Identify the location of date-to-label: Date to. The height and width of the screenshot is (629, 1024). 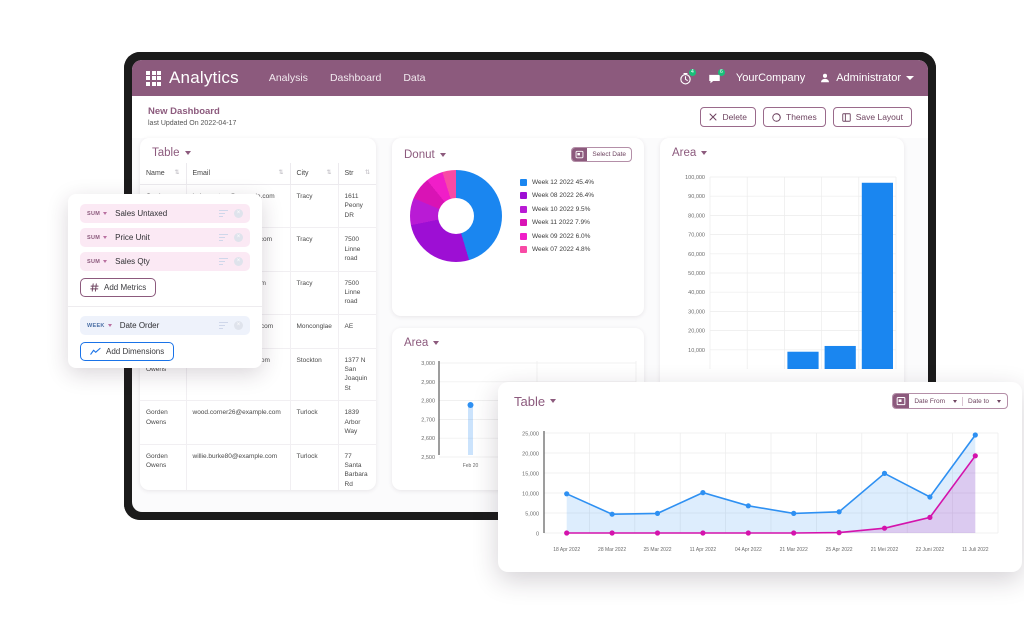
(978, 401).